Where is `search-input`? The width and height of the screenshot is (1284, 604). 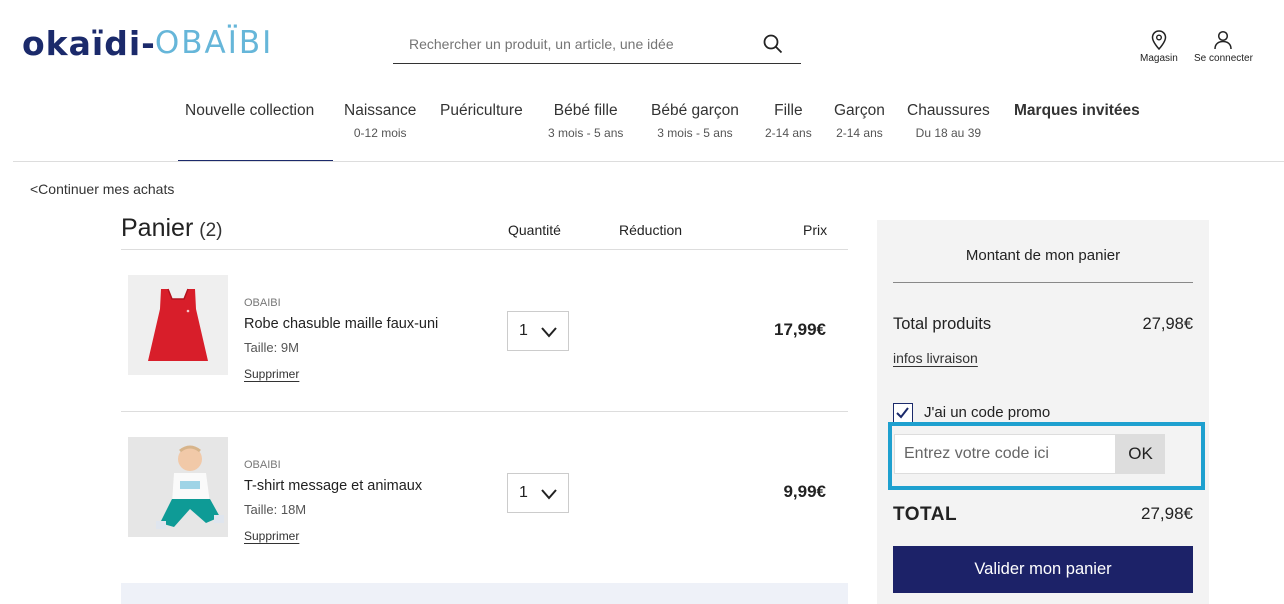 search-input is located at coordinates (579, 44).